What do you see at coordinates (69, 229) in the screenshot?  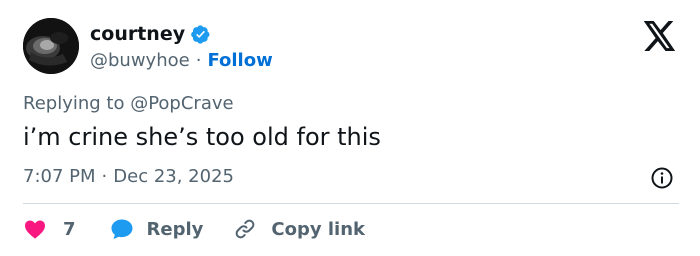 I see `like-count: 7` at bounding box center [69, 229].